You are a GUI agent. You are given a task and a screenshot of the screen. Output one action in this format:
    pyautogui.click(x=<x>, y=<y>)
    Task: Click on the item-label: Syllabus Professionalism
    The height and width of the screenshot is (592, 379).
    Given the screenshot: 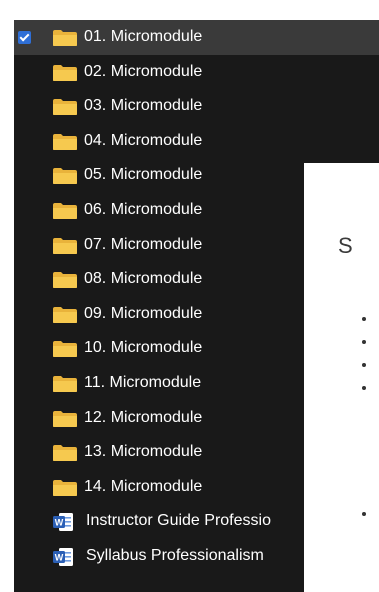 What is the action you would take?
    pyautogui.click(x=175, y=555)
    